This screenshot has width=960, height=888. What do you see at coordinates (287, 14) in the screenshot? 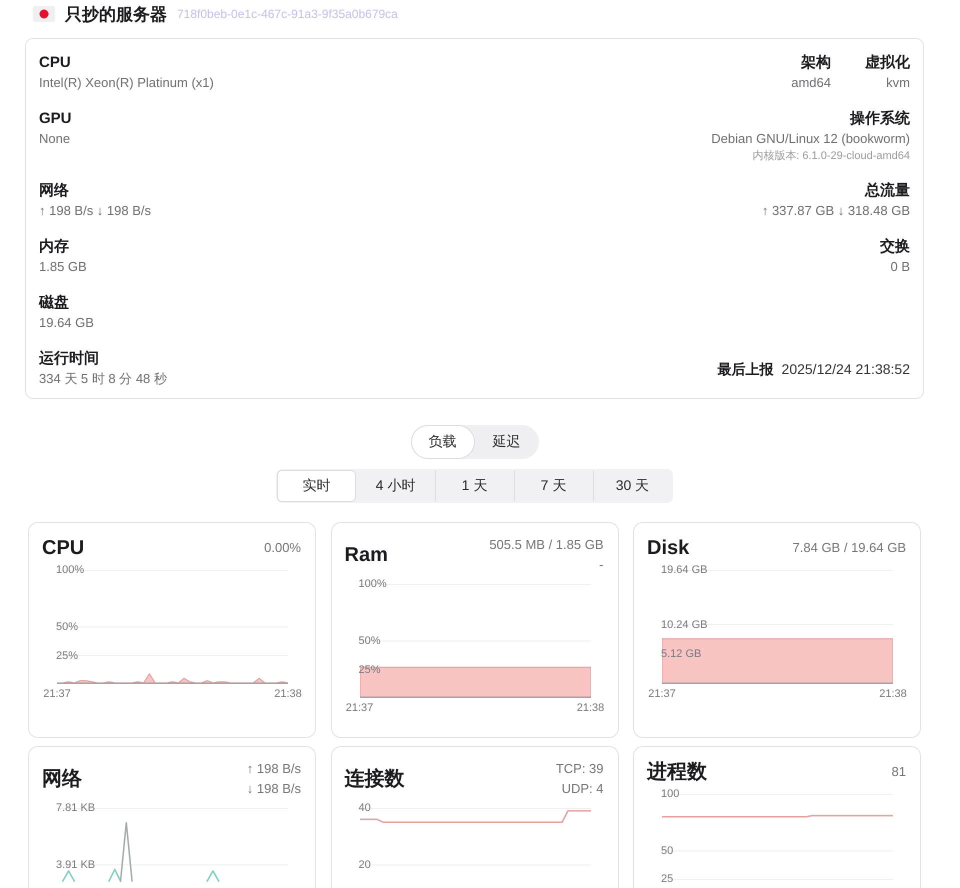
I see `server-uuid: 718f0beb-0e1c-467c-91a3-9f35a0b679ca` at bounding box center [287, 14].